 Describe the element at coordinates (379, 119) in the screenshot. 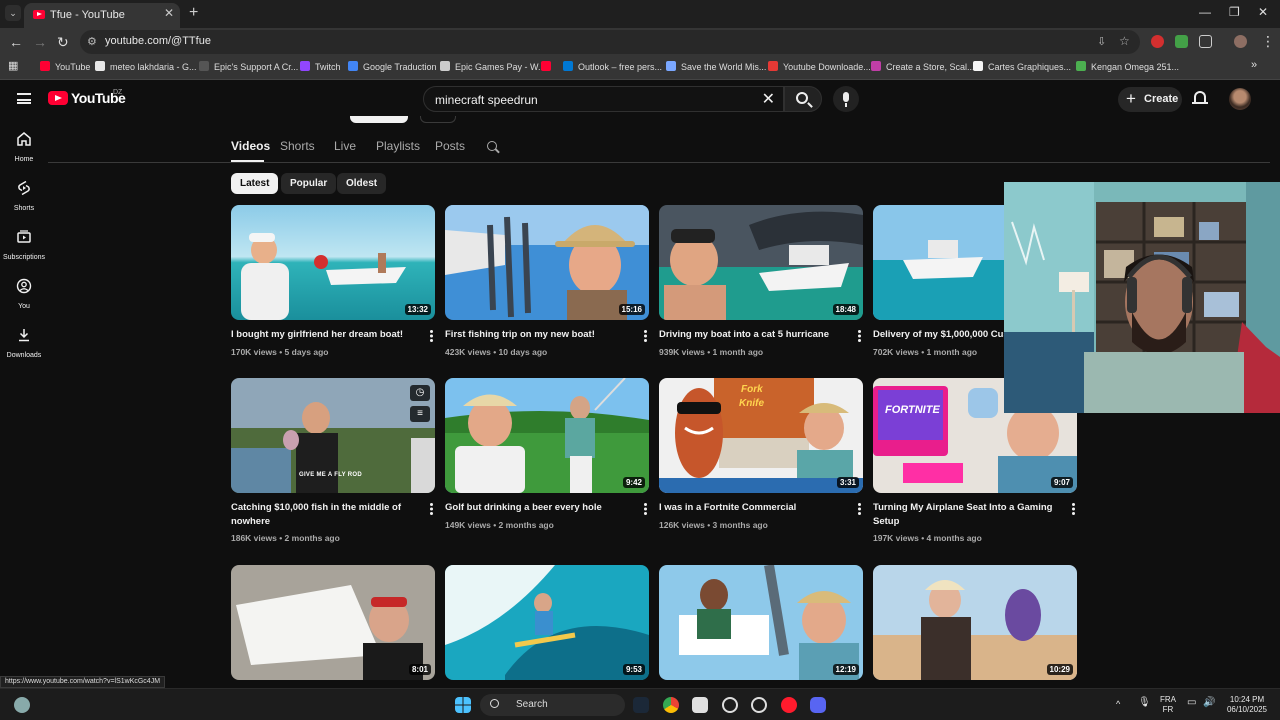

I see `subscribe-button` at that location.